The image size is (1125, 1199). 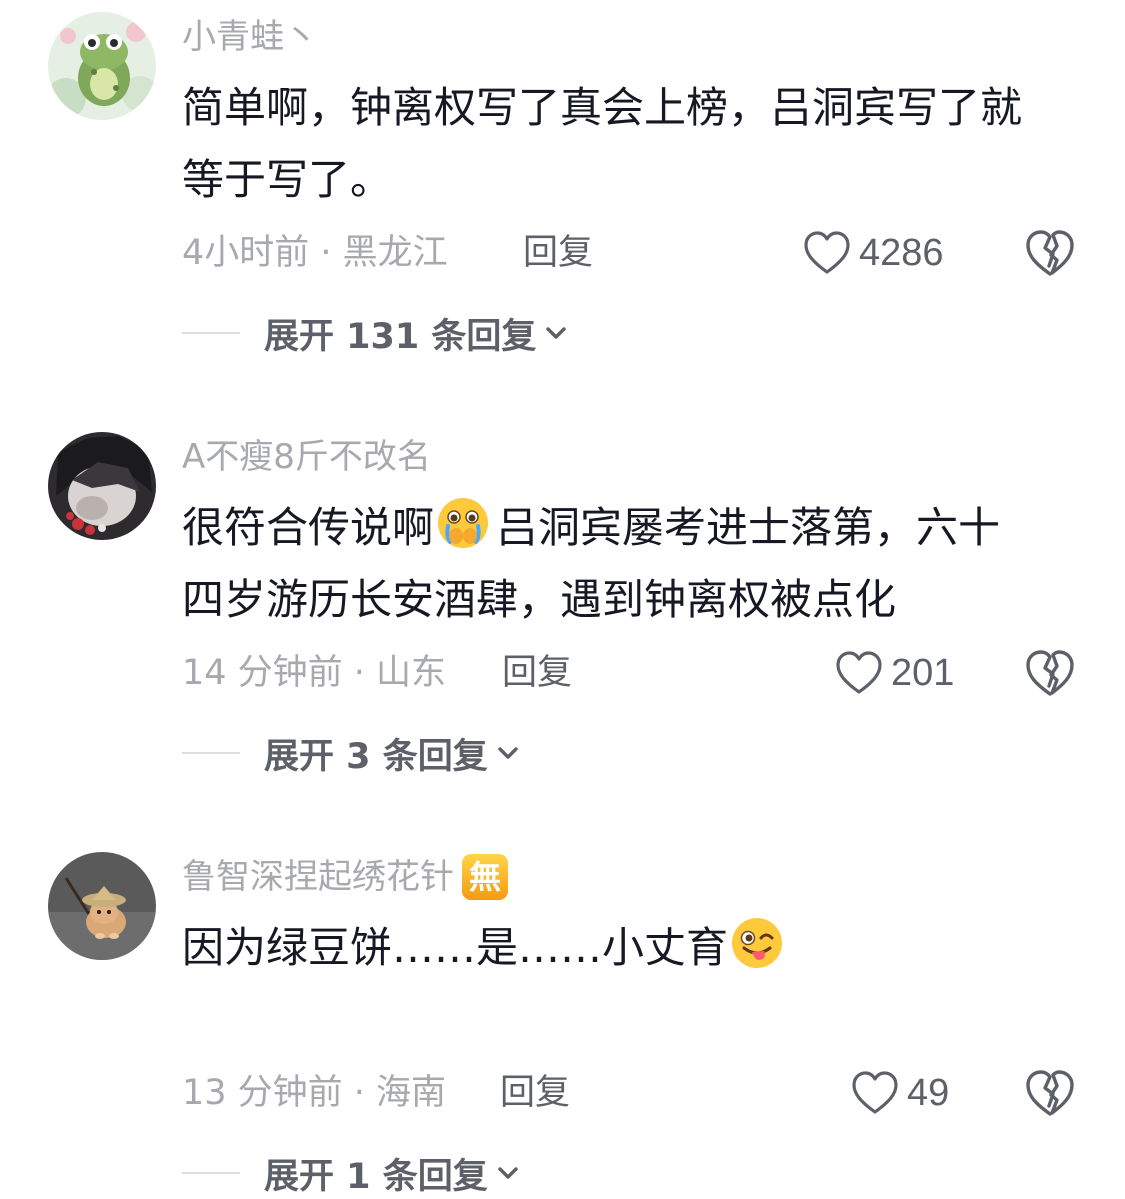 I want to click on comment-text-line: 四岁游历长安酒肆，遇到钟离权被点化, so click(x=539, y=599).